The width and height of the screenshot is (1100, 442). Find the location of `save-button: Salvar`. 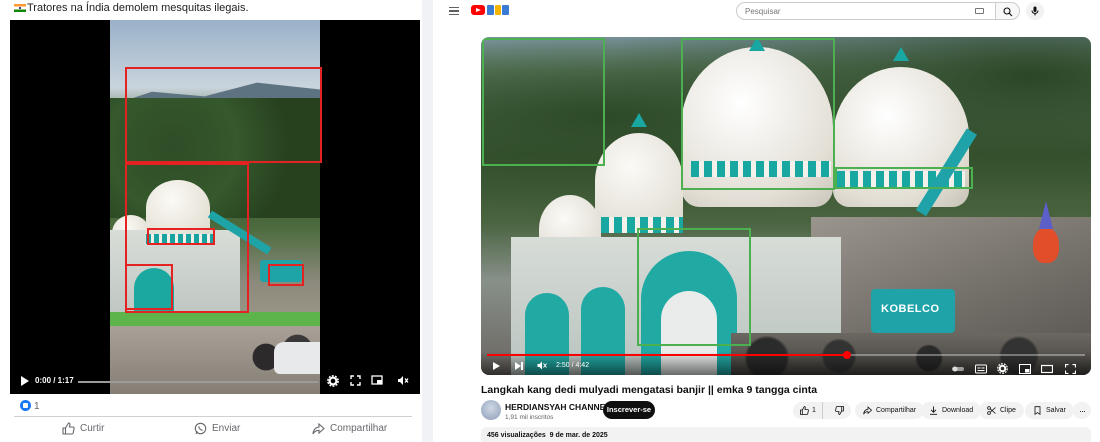

save-button: Salvar is located at coordinates (1049, 410).